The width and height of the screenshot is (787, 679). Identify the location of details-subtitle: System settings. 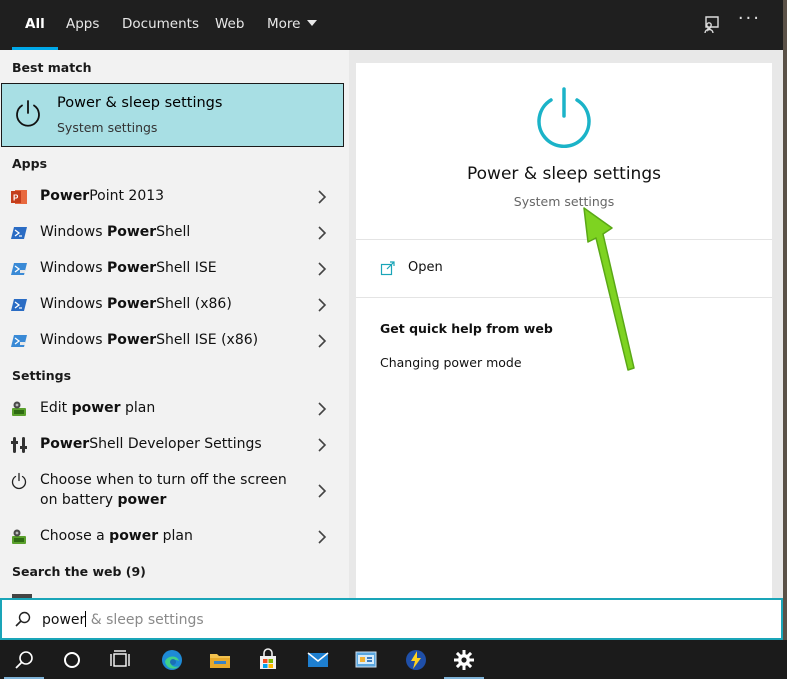
(564, 201).